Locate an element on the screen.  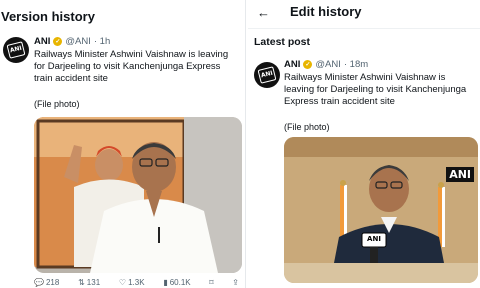
back-arrow-icon: ← is located at coordinates (263, 12).